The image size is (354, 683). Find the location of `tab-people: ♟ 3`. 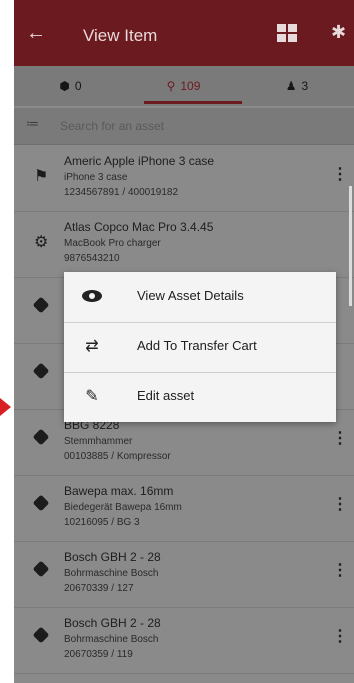

tab-people: ♟ 3 is located at coordinates (297, 86).